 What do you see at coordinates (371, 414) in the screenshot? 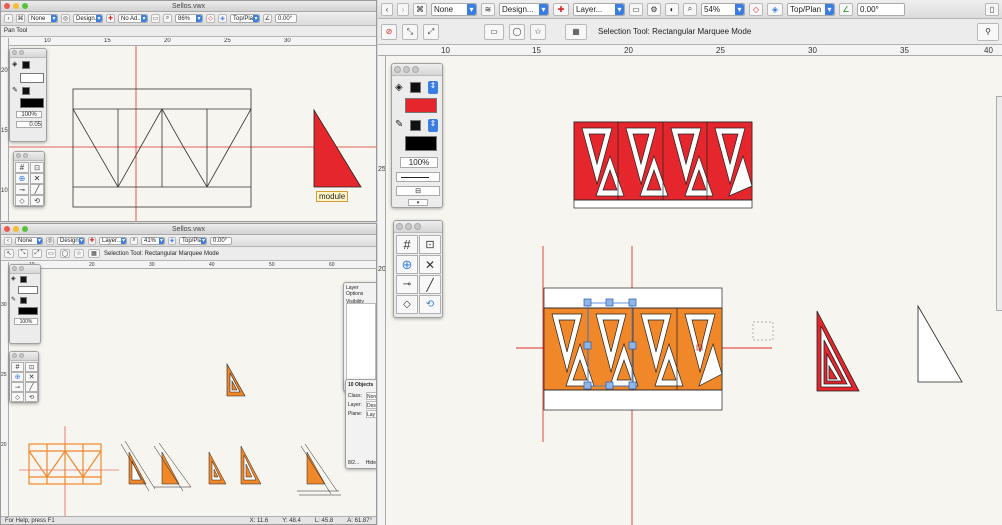
I see `plane-value: Lay` at bounding box center [371, 414].